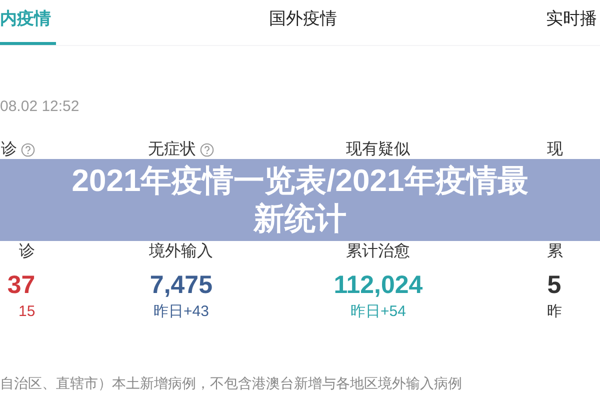 This screenshot has height=400, width=600. What do you see at coordinates (378, 150) in the screenshot?
I see `stat-label: 现有疑似` at bounding box center [378, 150].